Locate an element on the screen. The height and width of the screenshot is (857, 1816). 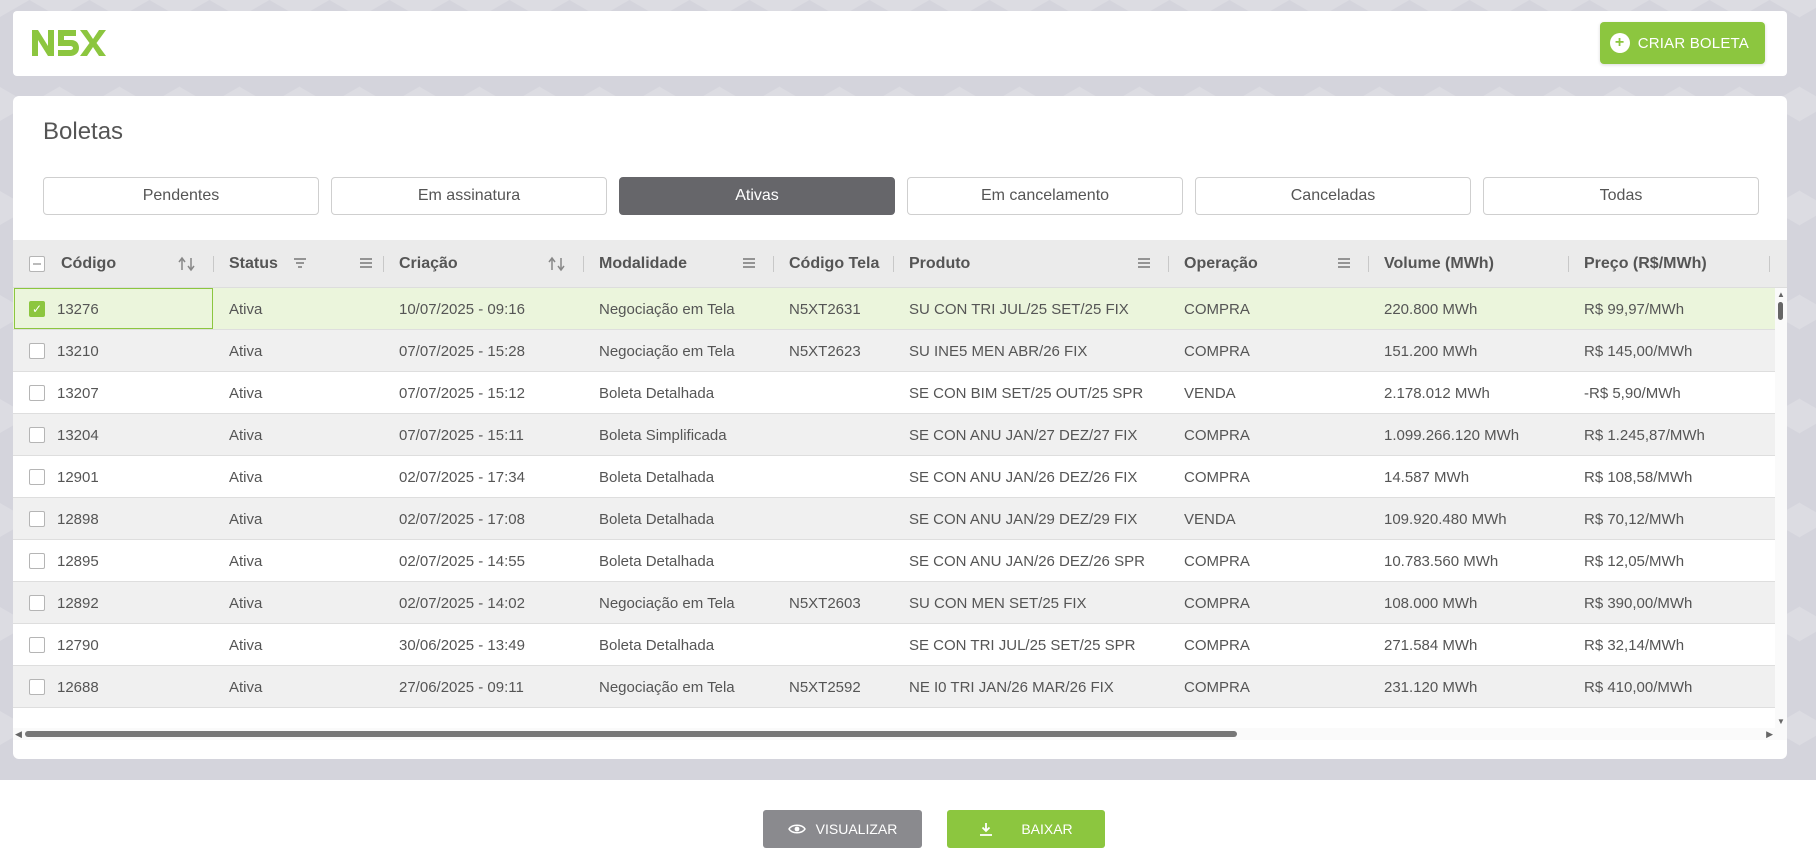
tab-canceladas: Canceladas is located at coordinates (1333, 196).